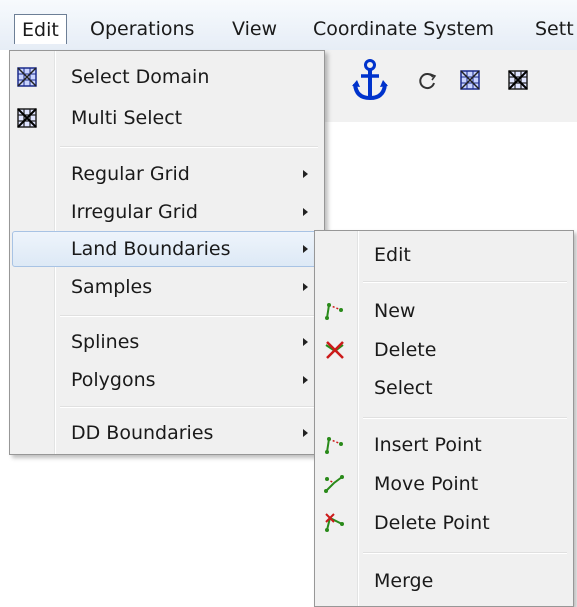 Image resolution: width=577 pixels, height=607 pixels. What do you see at coordinates (444, 255) in the screenshot?
I see `submenu-item-edit: Edit` at bounding box center [444, 255].